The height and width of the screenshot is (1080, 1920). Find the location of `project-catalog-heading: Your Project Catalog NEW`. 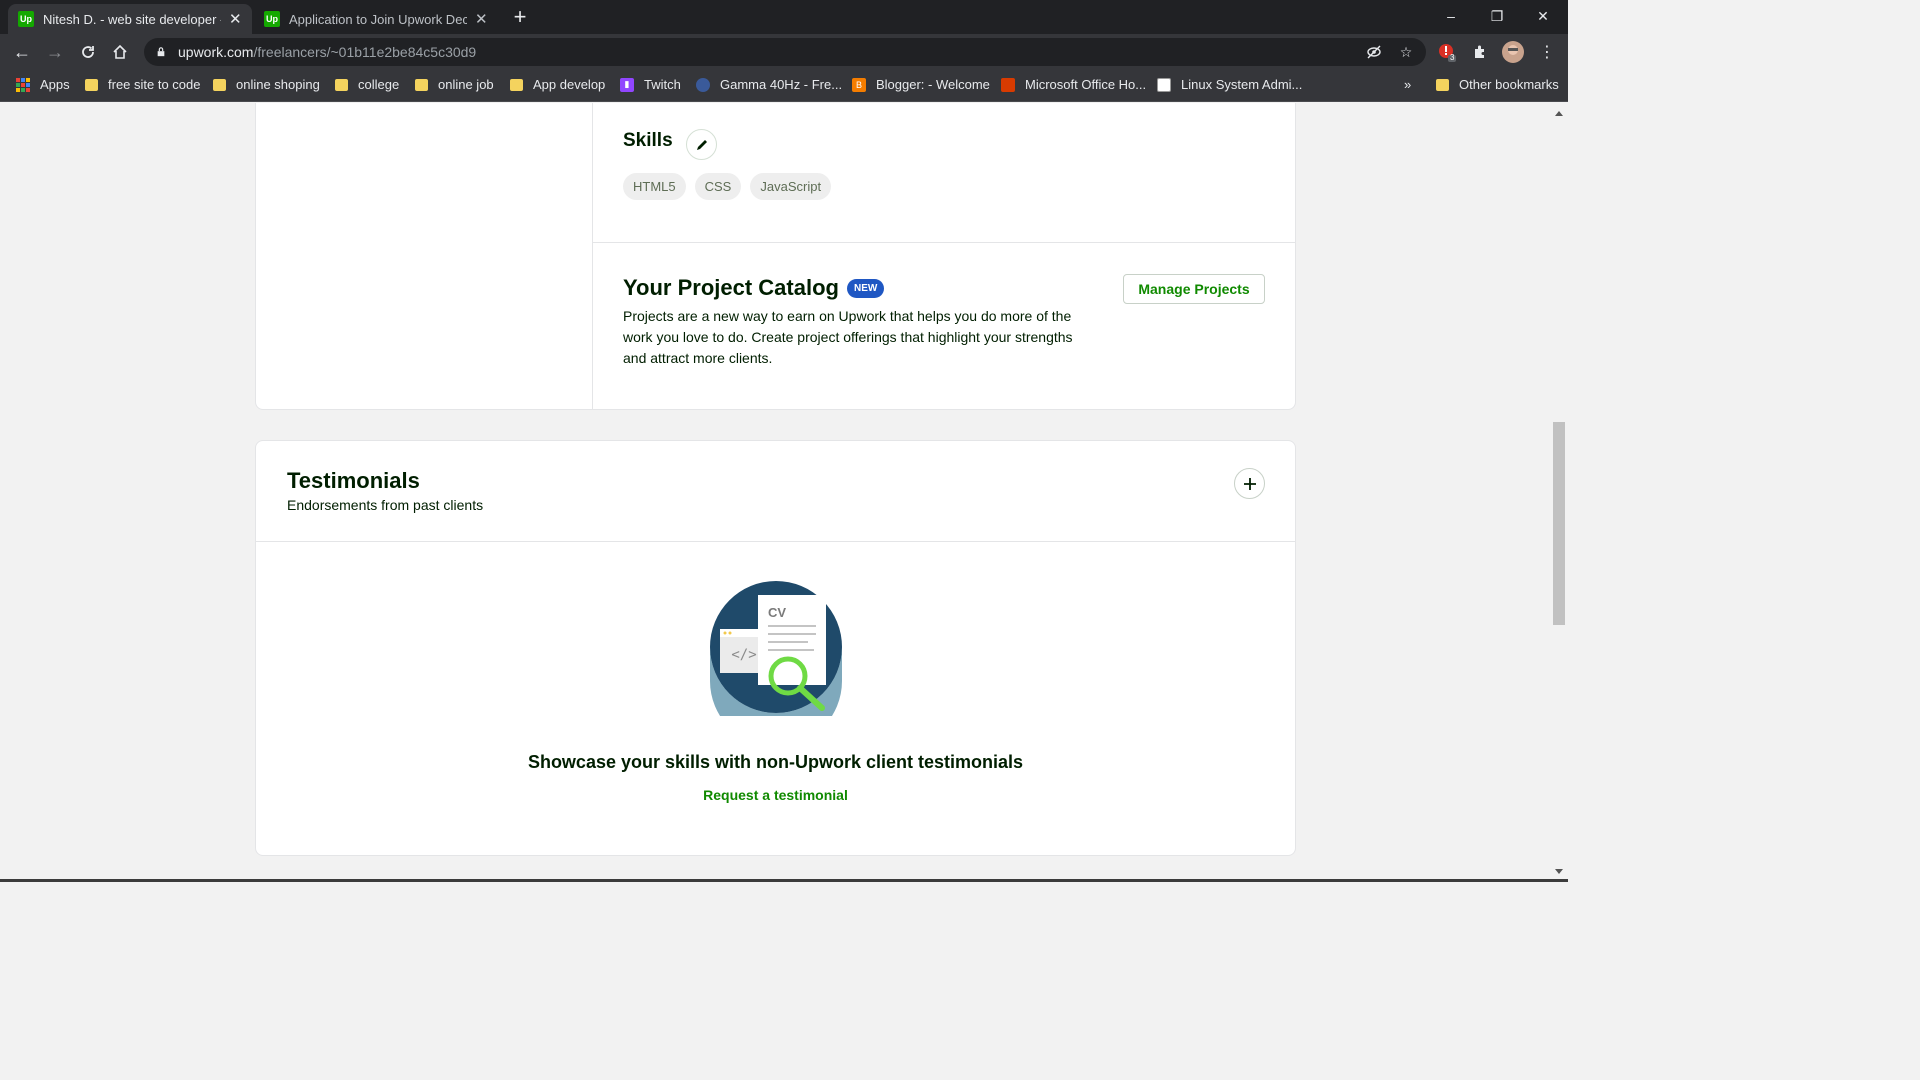

project-catalog-heading: Your Project Catalog NEW is located at coordinates (754, 288).